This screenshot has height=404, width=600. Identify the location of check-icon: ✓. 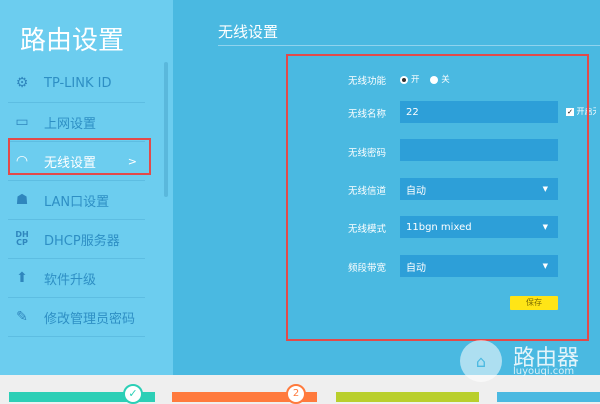
(133, 394).